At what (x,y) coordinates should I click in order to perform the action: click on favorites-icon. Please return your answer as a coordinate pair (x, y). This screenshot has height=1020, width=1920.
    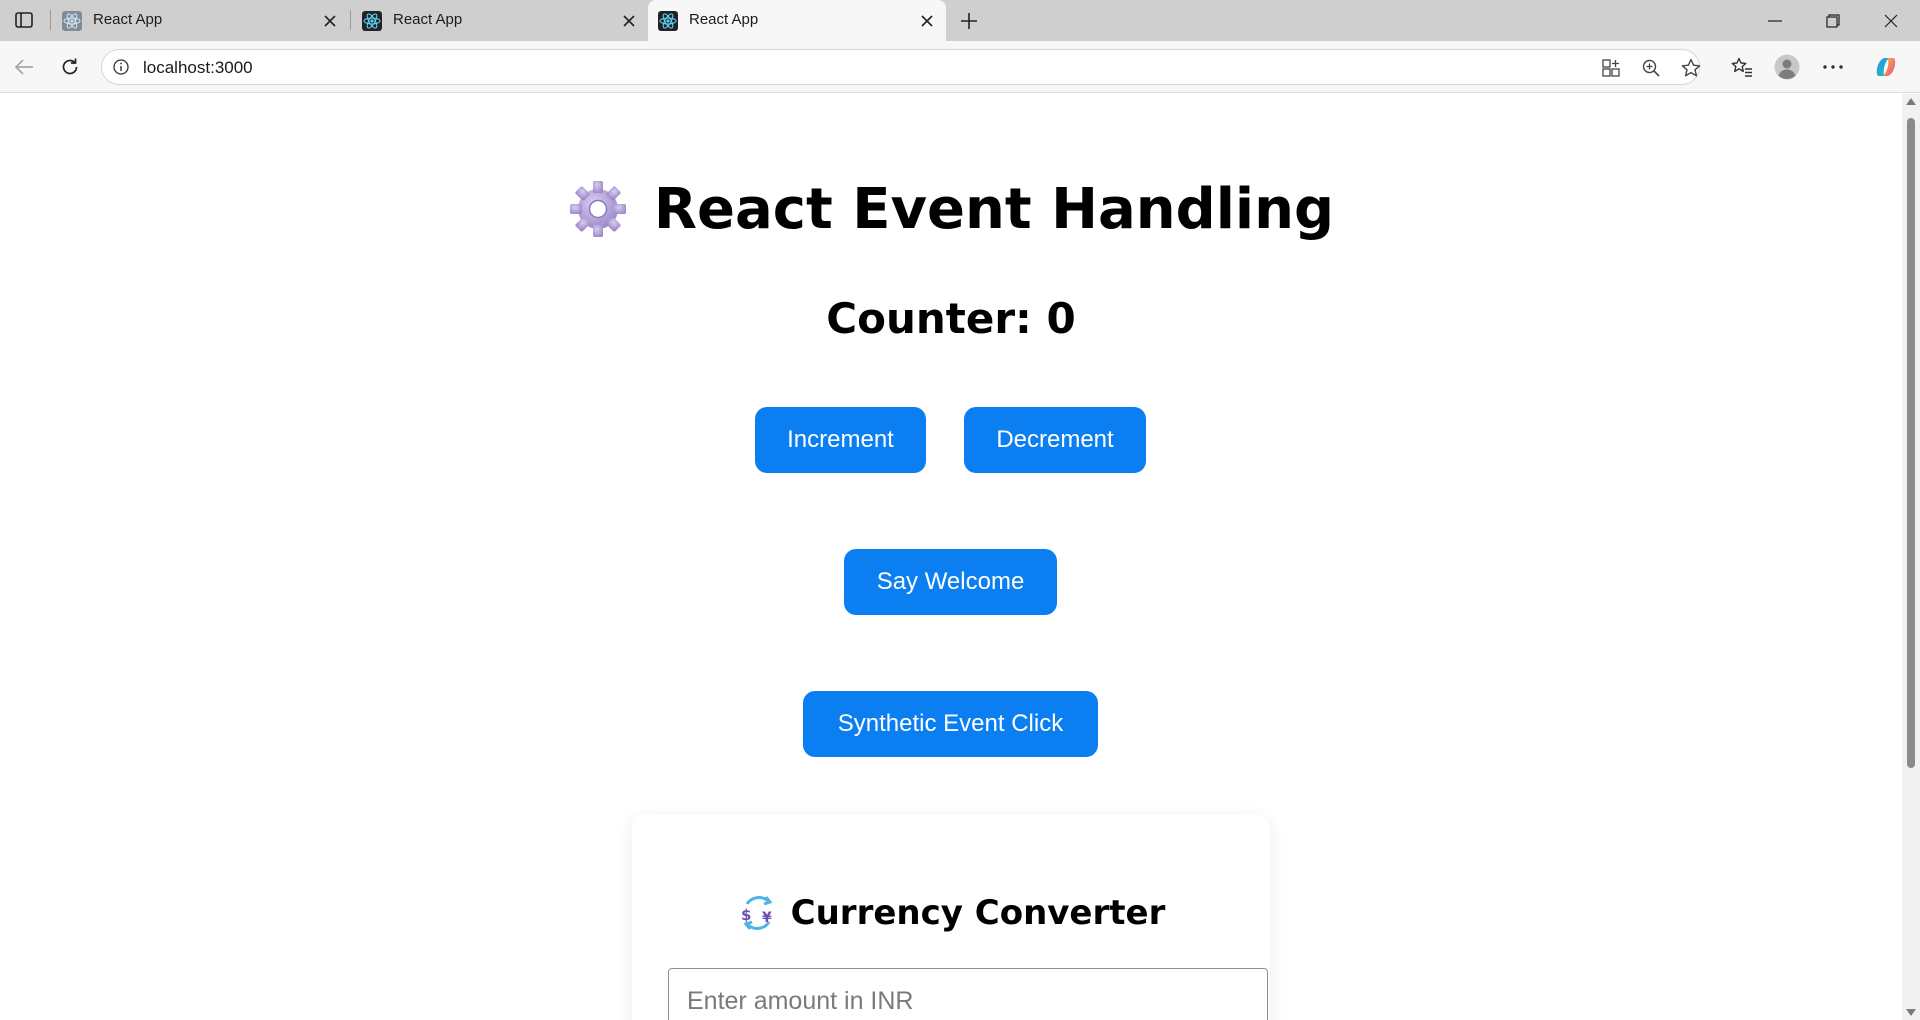
    Looking at the image, I should click on (1742, 67).